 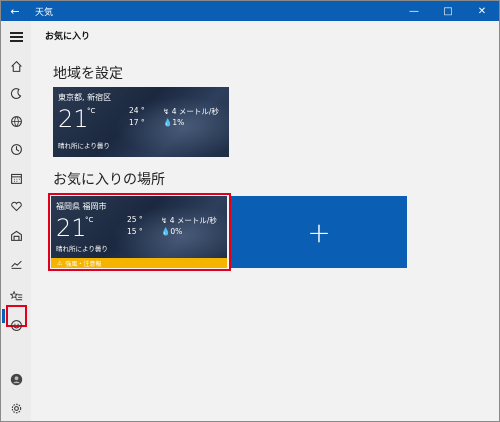 What do you see at coordinates (16, 121) in the screenshot?
I see `globe-icon` at bounding box center [16, 121].